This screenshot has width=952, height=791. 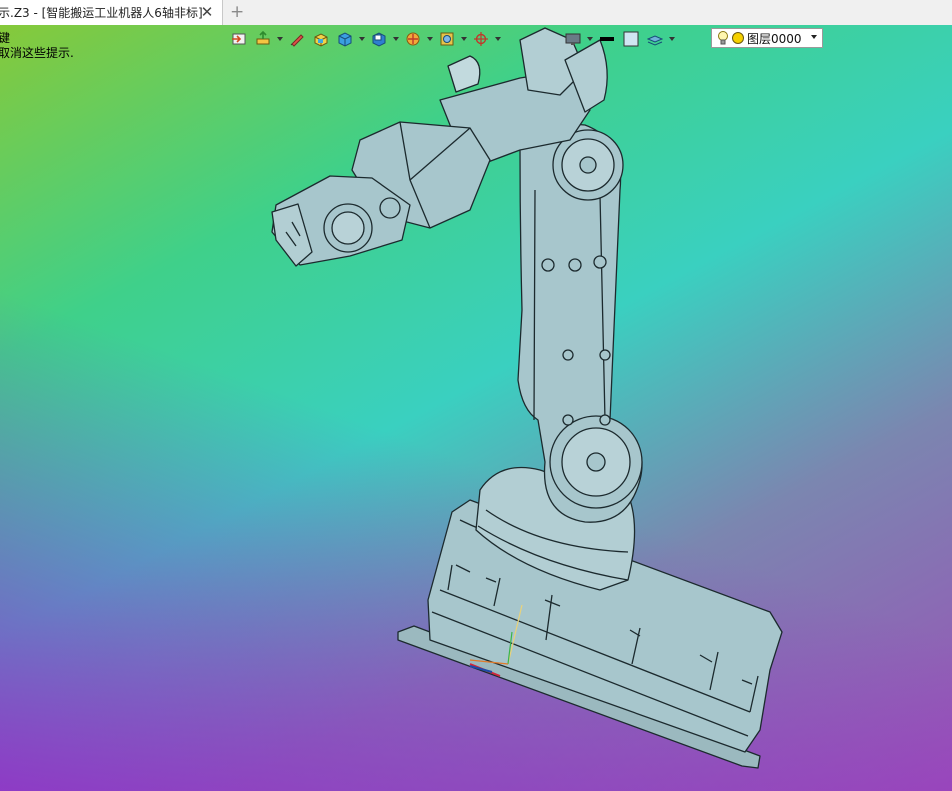 I want to click on import-icon, so click(x=239, y=39).